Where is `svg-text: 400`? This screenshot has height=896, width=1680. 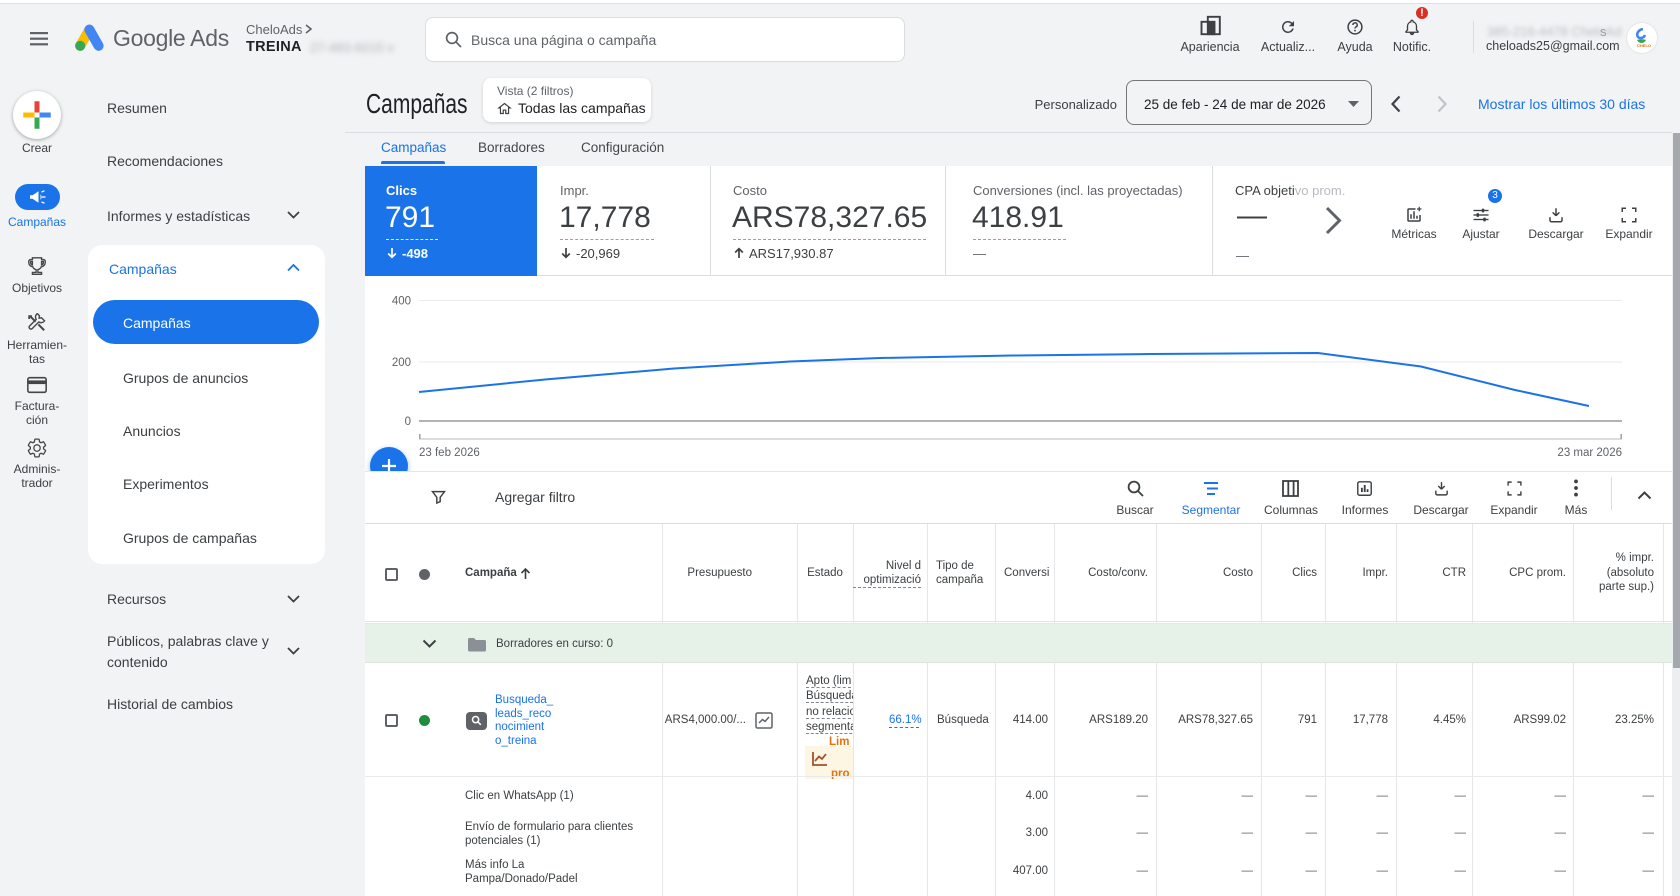
svg-text: 400 is located at coordinates (401, 302).